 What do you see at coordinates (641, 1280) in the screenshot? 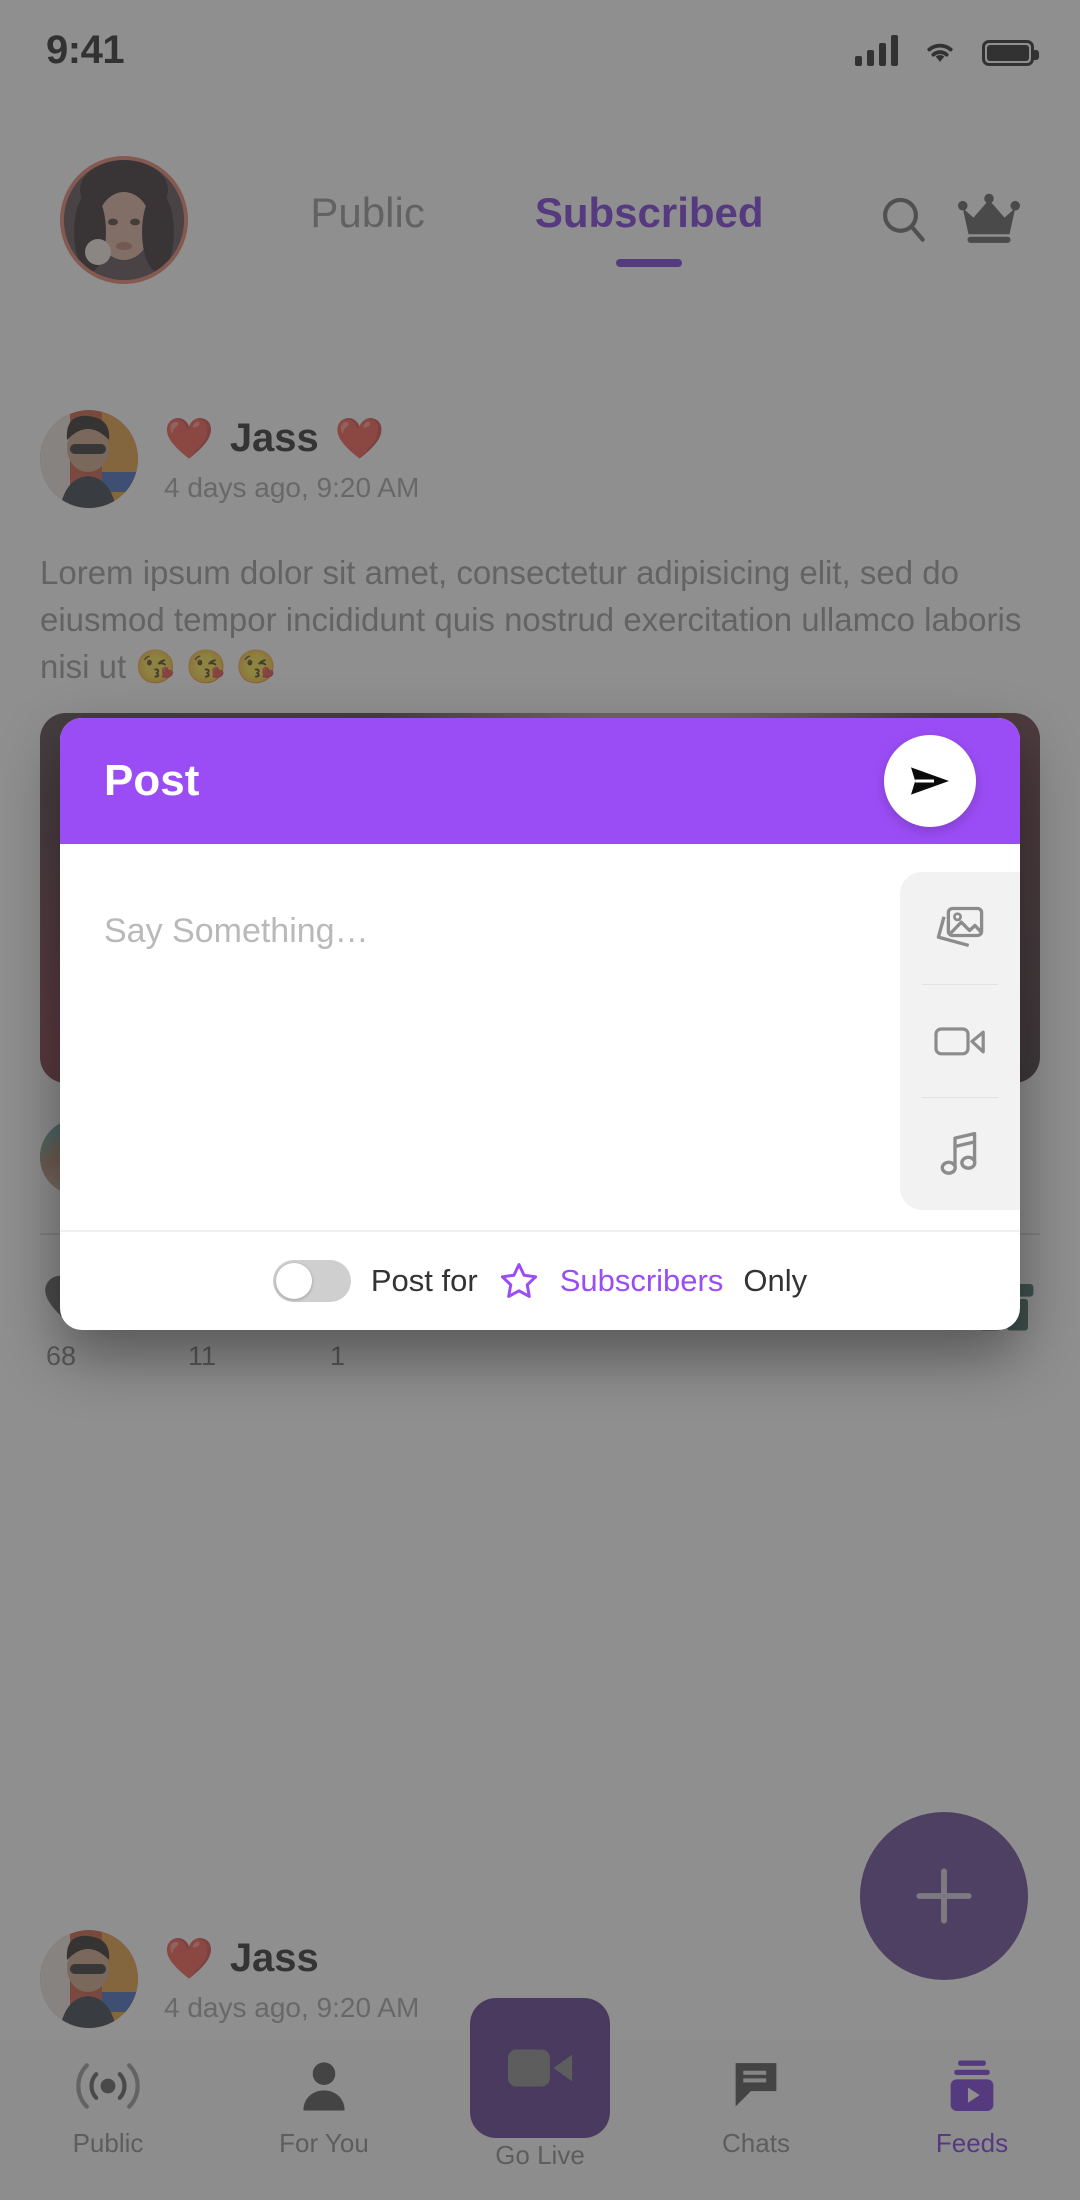
I see `subscribers-label: Subscribers` at bounding box center [641, 1280].